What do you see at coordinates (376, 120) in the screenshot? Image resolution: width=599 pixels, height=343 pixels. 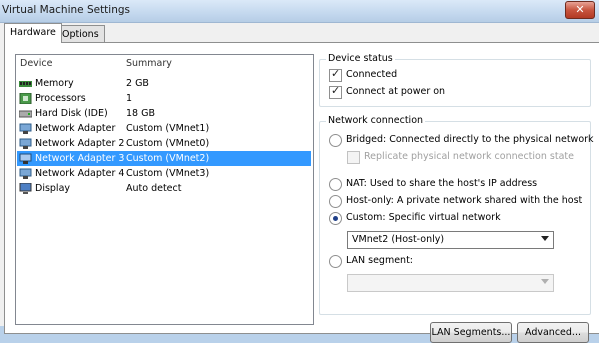 I see `network-connection-title: Network connection` at bounding box center [376, 120].